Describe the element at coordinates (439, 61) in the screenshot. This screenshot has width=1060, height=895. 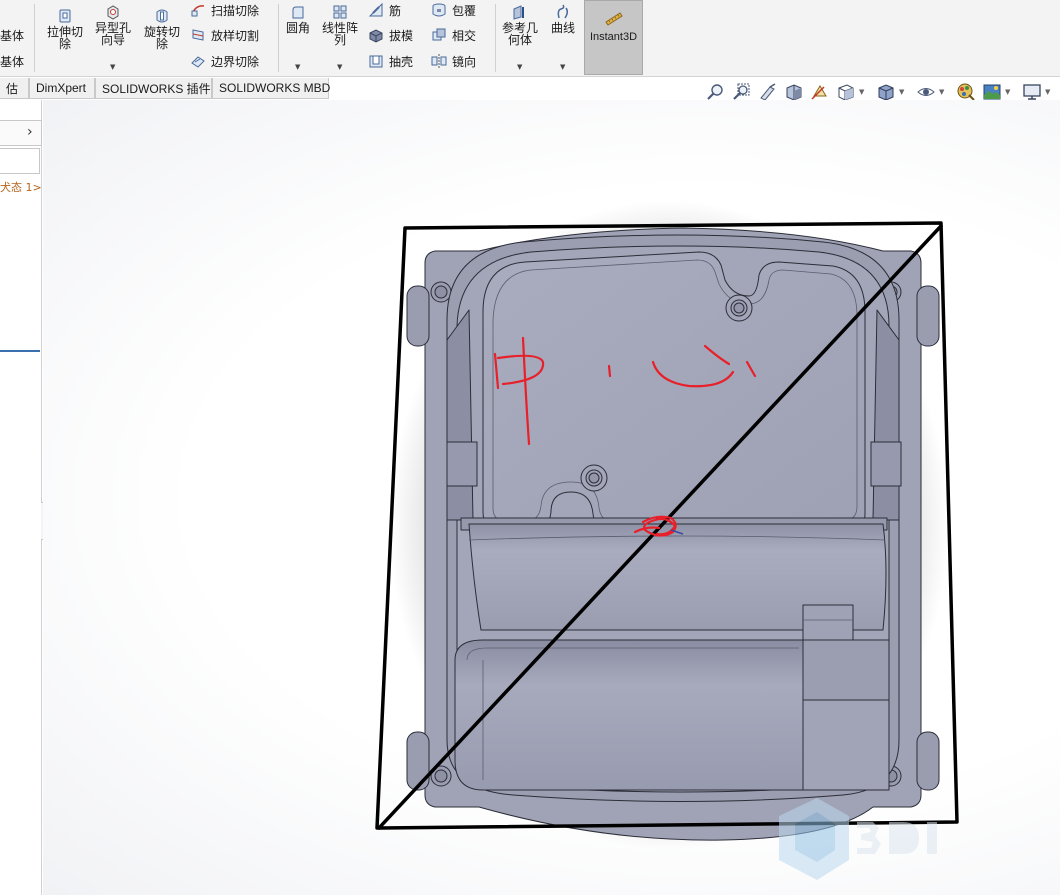
I see `mirror-icon` at that location.